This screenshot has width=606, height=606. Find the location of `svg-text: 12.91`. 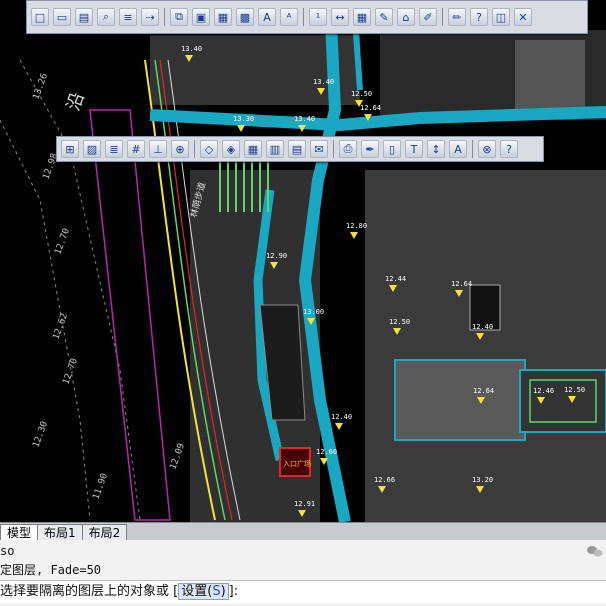

svg-text: 12.91 is located at coordinates (304, 504).